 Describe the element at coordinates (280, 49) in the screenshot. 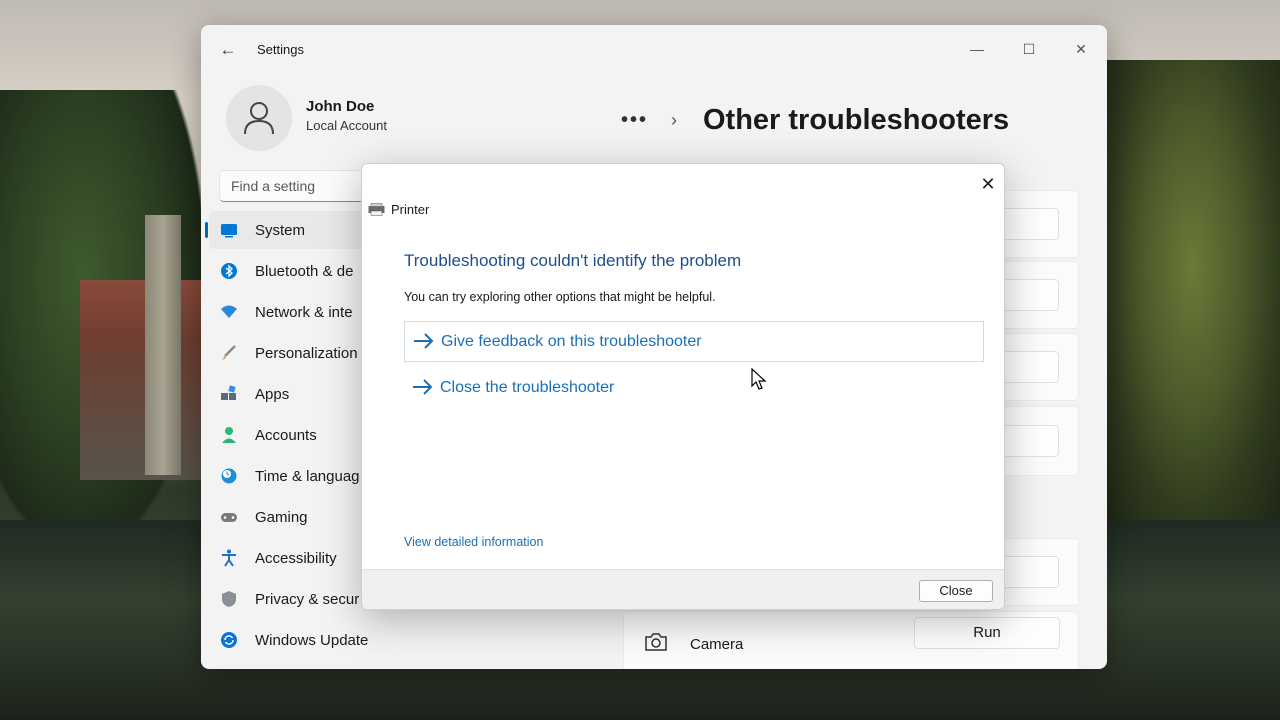

I see `app-title: Settings` at that location.